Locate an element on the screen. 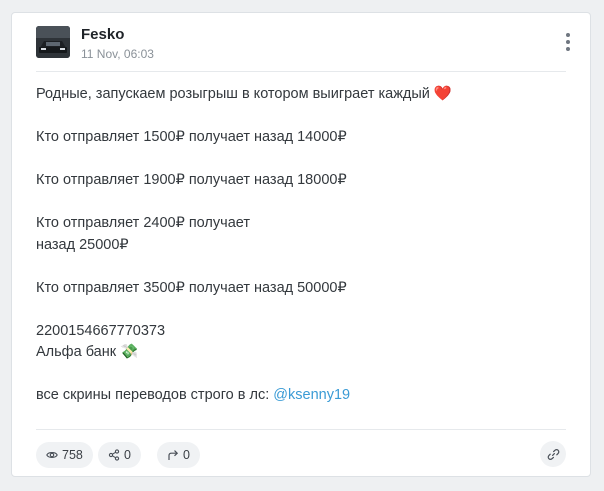  views-counter: 758 is located at coordinates (64, 455).